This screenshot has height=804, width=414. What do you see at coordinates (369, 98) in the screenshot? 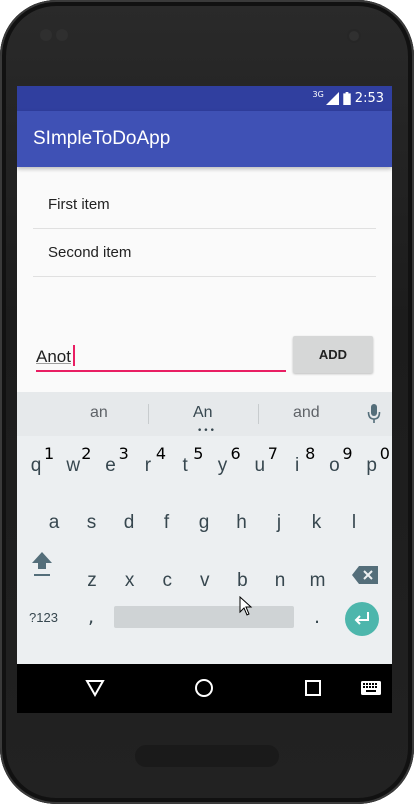
I see `clock: 2:53` at bounding box center [369, 98].